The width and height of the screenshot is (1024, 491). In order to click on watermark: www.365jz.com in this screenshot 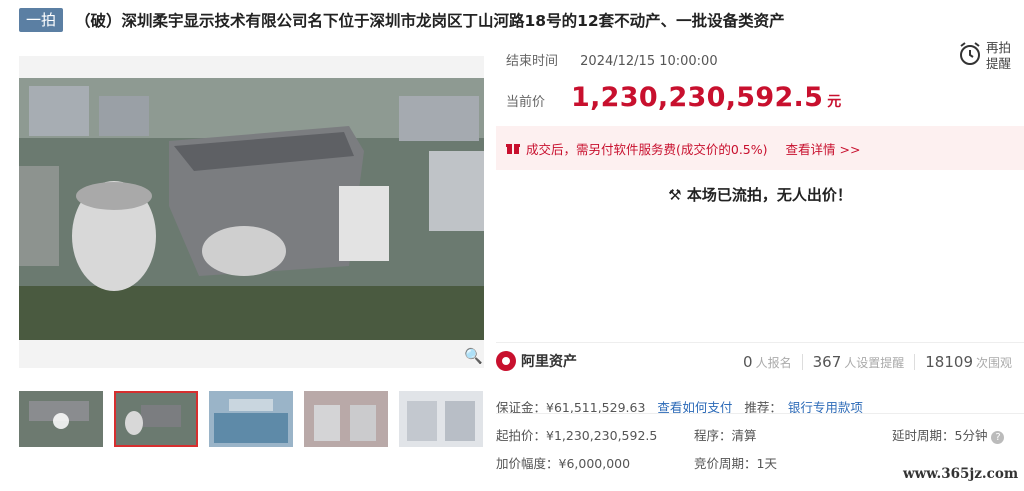, I will do `click(961, 474)`.